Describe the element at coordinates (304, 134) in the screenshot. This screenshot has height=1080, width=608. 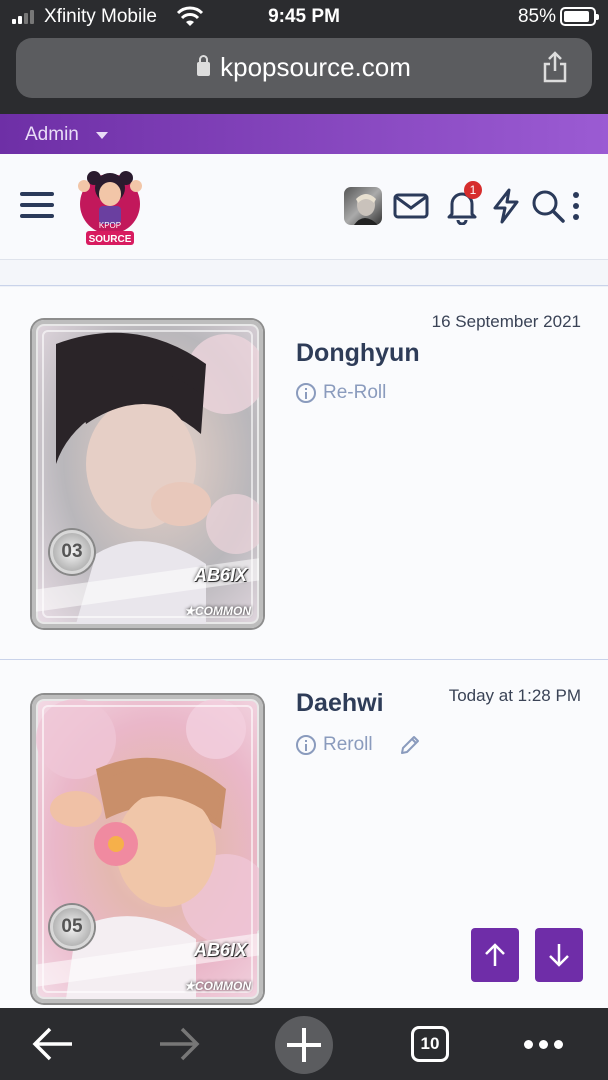
I see `admin-bar: Admin` at that location.